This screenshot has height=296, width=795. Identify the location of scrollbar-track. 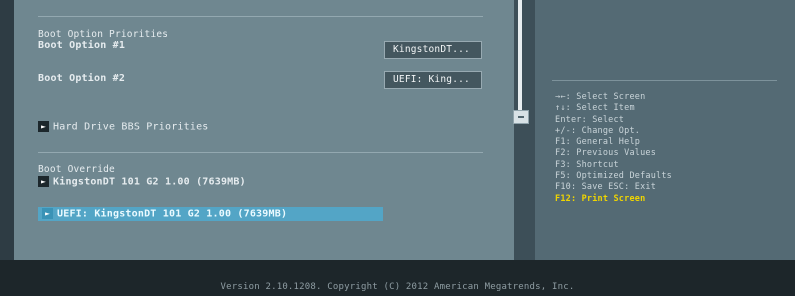
(520, 59).